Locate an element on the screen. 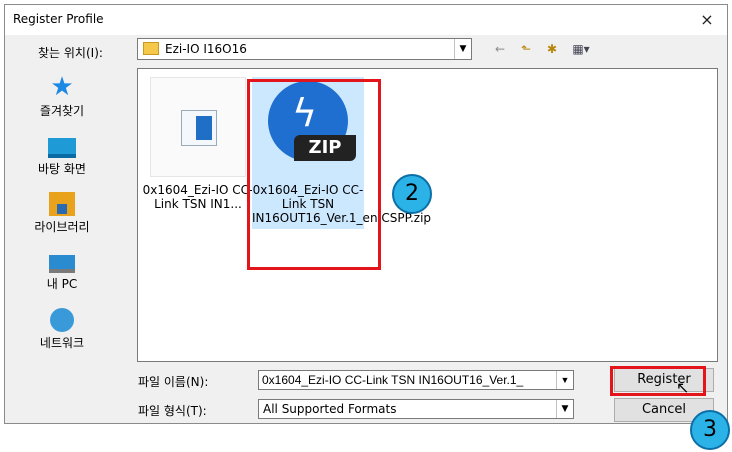 This screenshot has width=732, height=452. file-name-label: 파일 이름(N): is located at coordinates (173, 382).